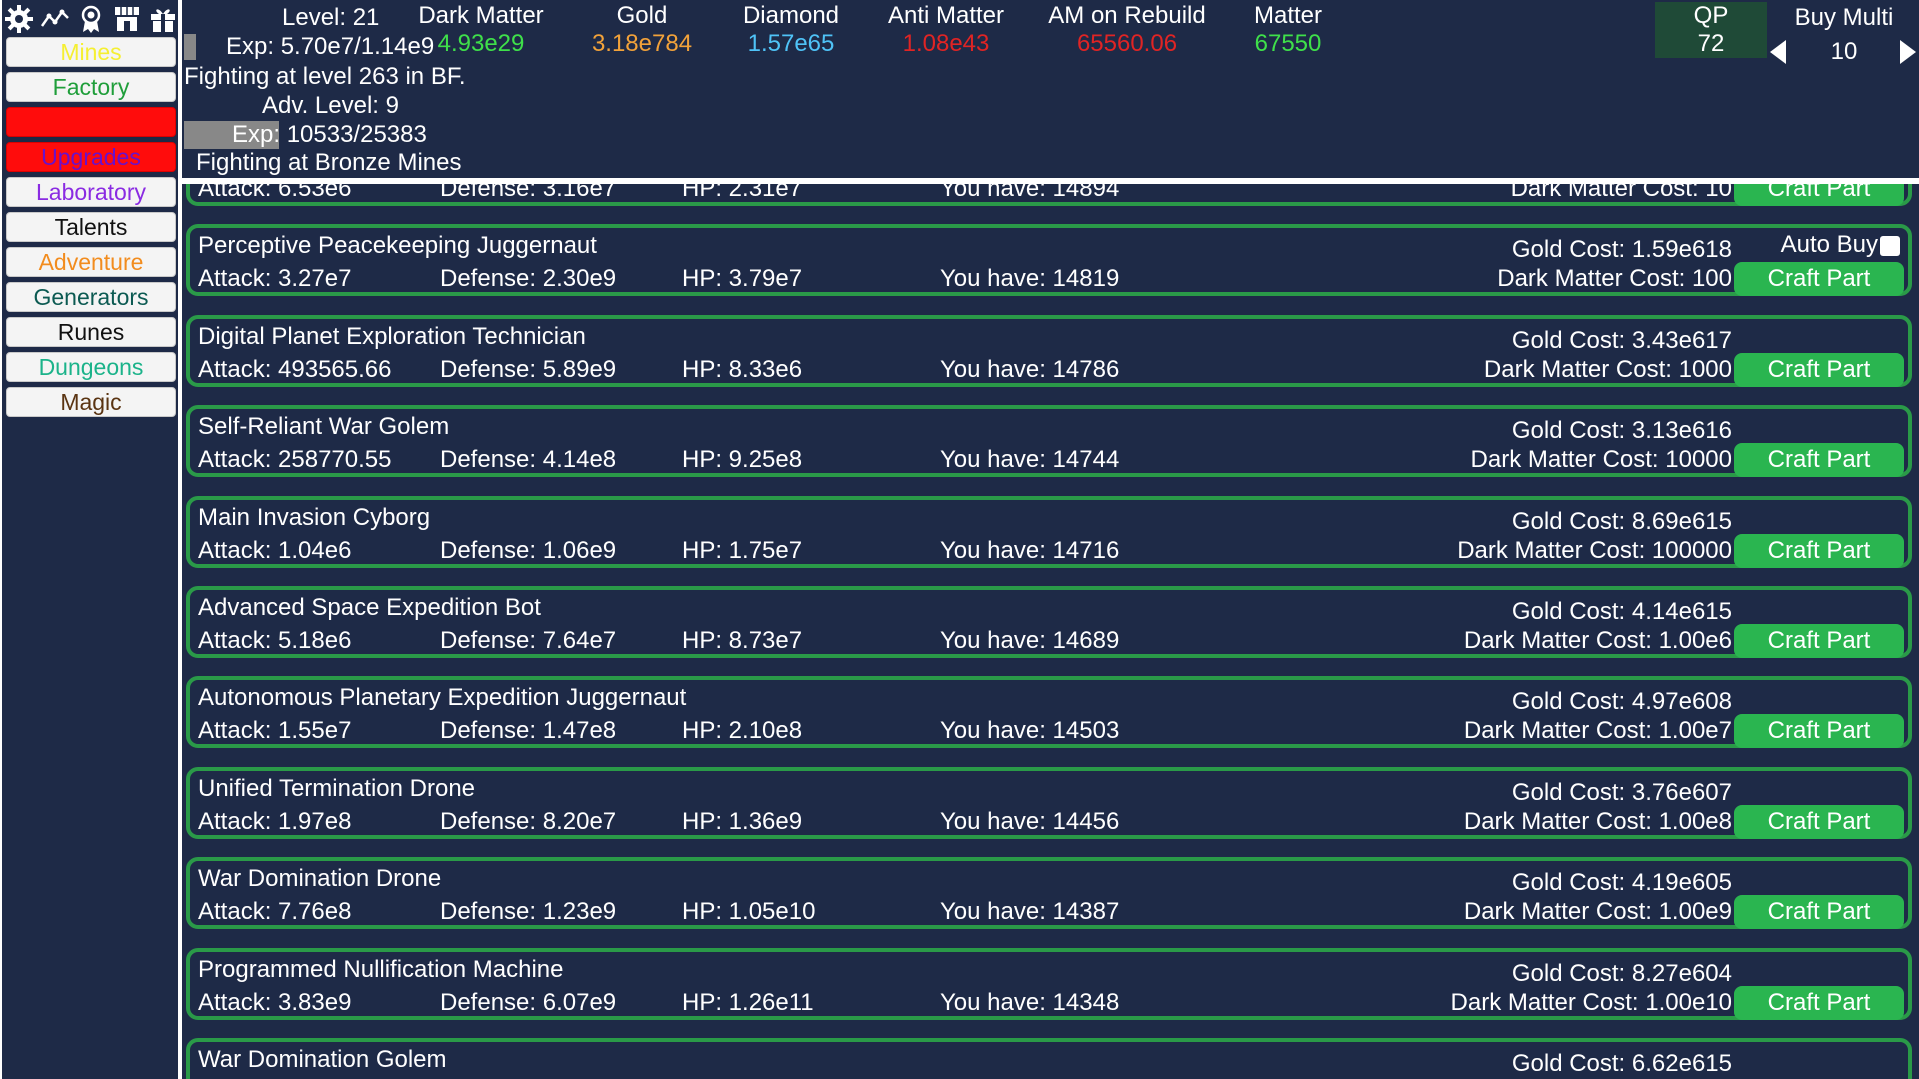 The image size is (1919, 1079). I want to click on part-dark-matter-cost: Dark Matter Cost: 1000, so click(1607, 369).